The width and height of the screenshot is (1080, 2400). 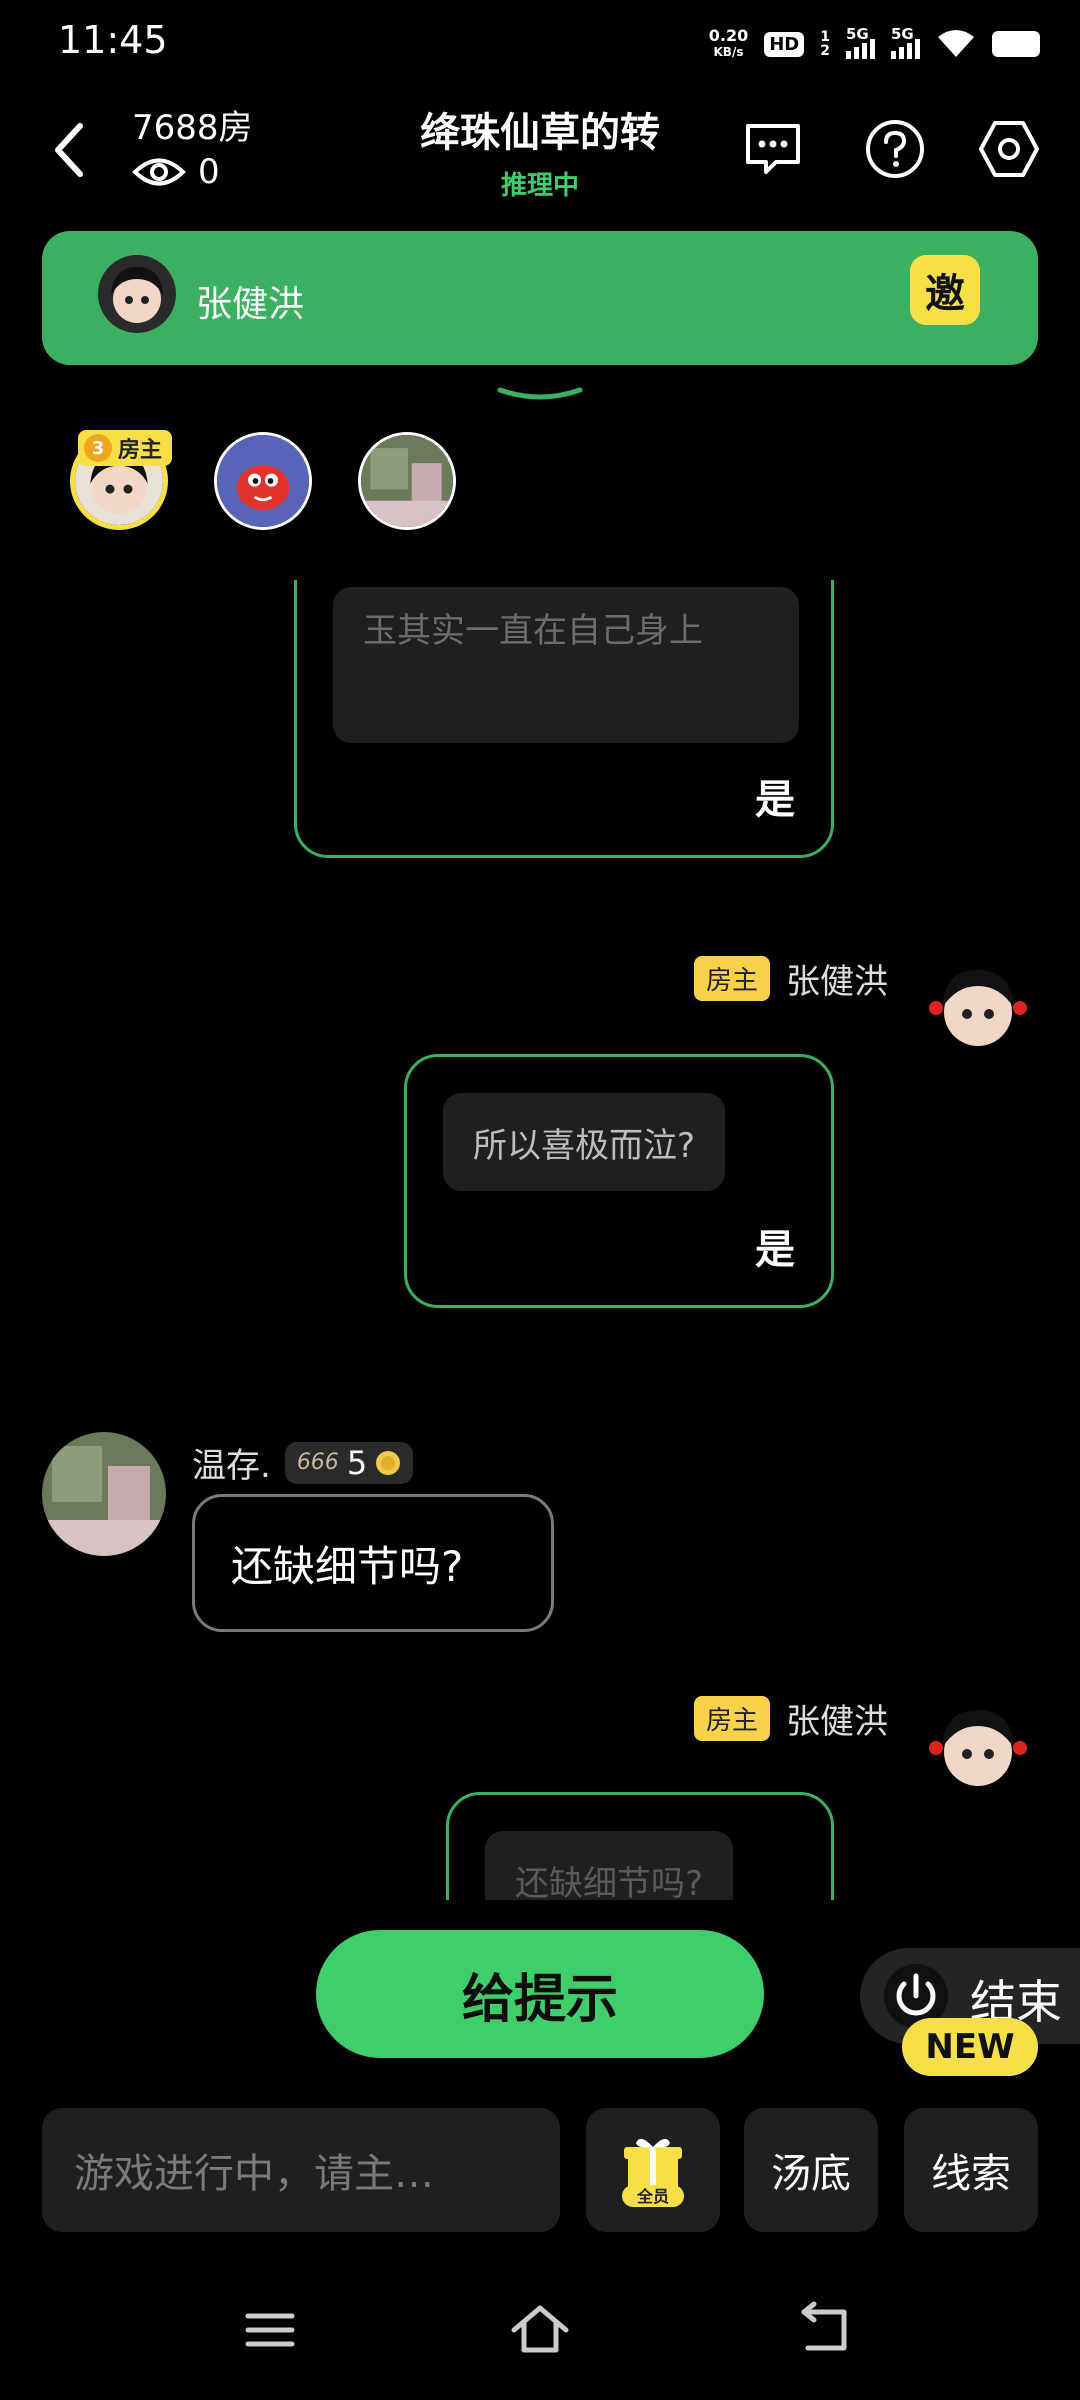 I want to click on gift-tag: 全员, so click(x=652, y=2196).